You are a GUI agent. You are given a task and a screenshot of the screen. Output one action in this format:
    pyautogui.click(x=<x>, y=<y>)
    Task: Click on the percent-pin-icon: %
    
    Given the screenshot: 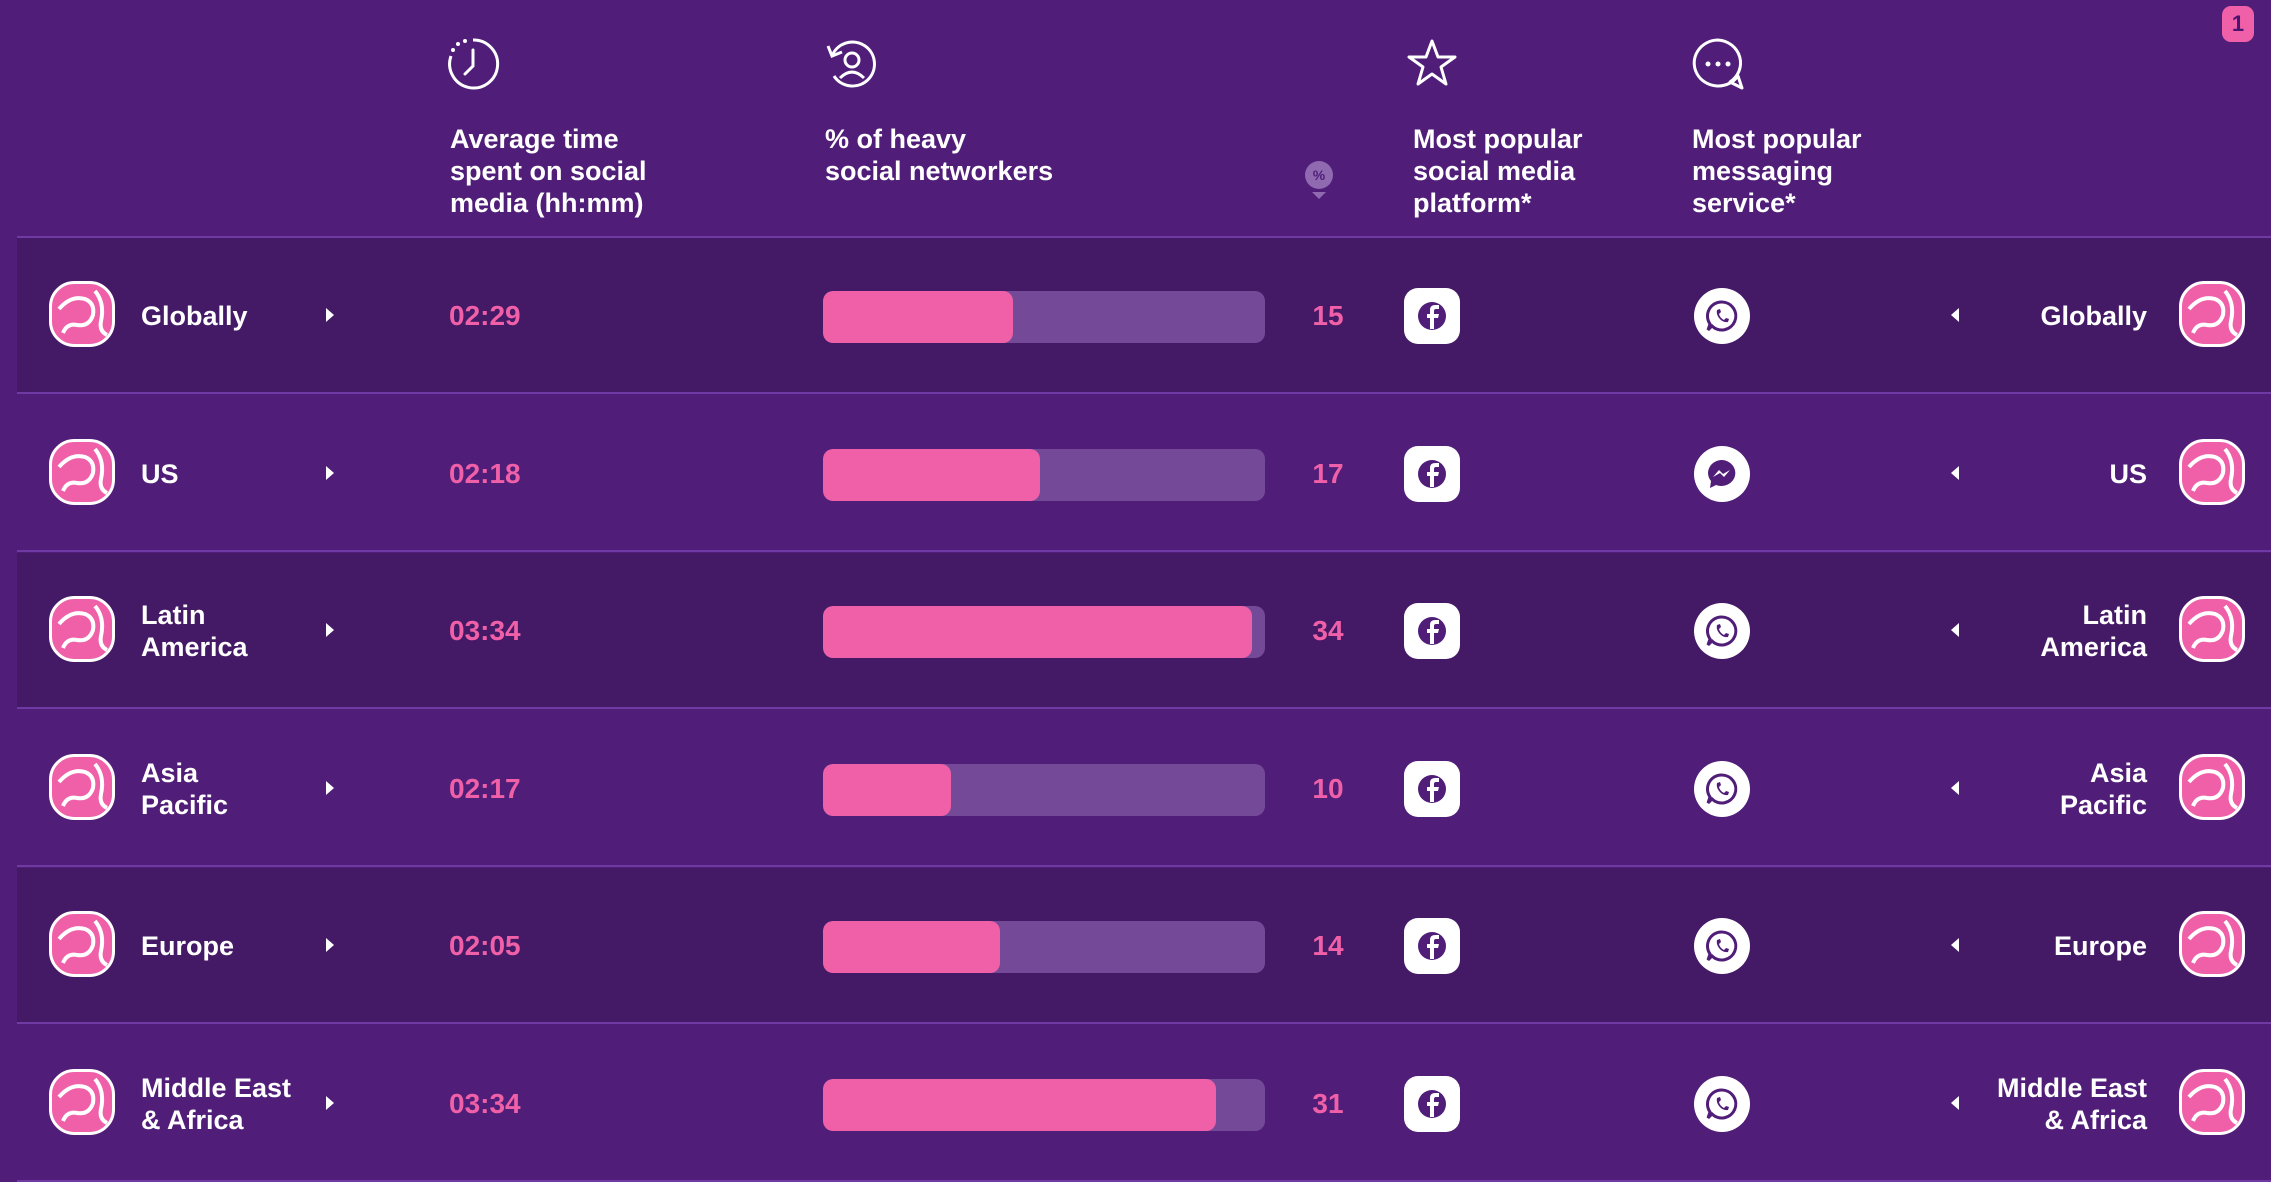 What is the action you would take?
    pyautogui.click(x=1319, y=183)
    